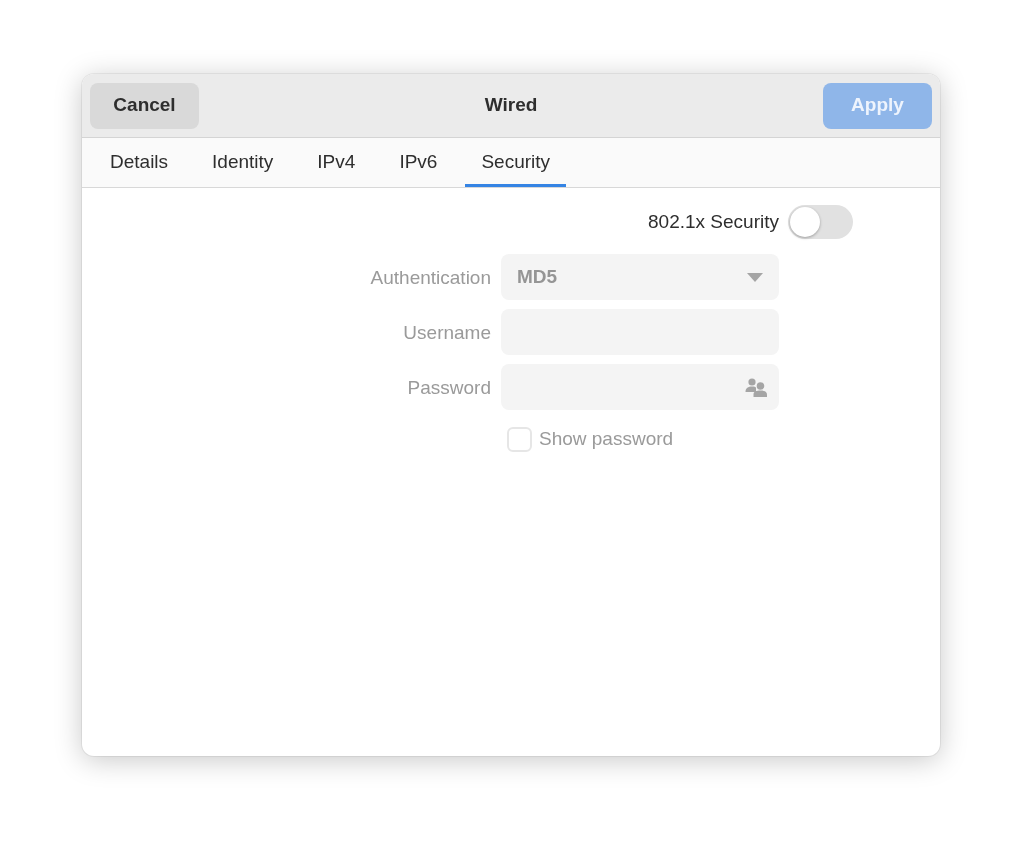  I want to click on tab: Details, so click(139, 162).